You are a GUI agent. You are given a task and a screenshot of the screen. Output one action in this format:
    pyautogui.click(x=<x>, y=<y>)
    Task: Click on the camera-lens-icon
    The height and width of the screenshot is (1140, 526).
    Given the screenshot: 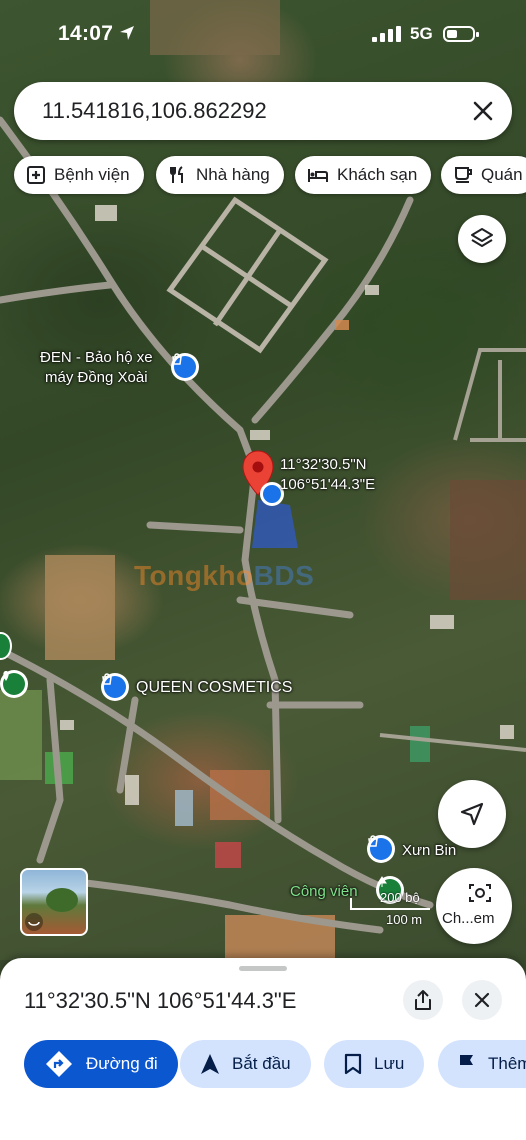 What is the action you would take?
    pyautogui.click(x=480, y=893)
    